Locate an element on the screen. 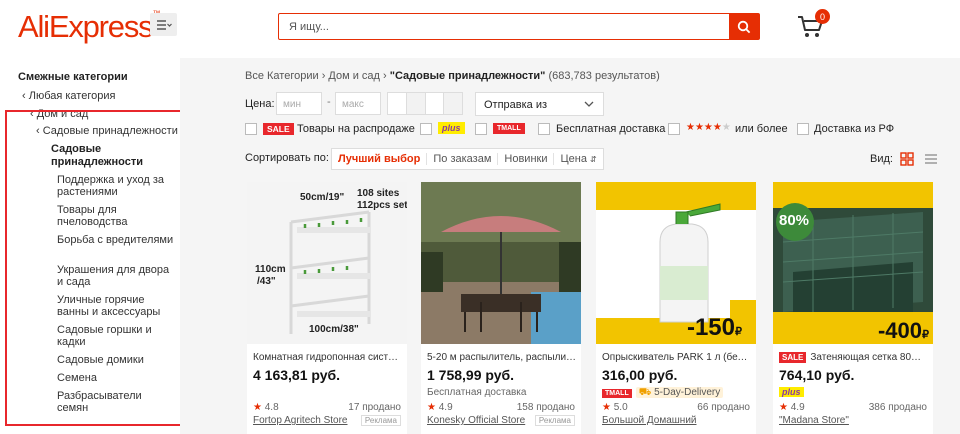  search-bar is located at coordinates (519, 26).